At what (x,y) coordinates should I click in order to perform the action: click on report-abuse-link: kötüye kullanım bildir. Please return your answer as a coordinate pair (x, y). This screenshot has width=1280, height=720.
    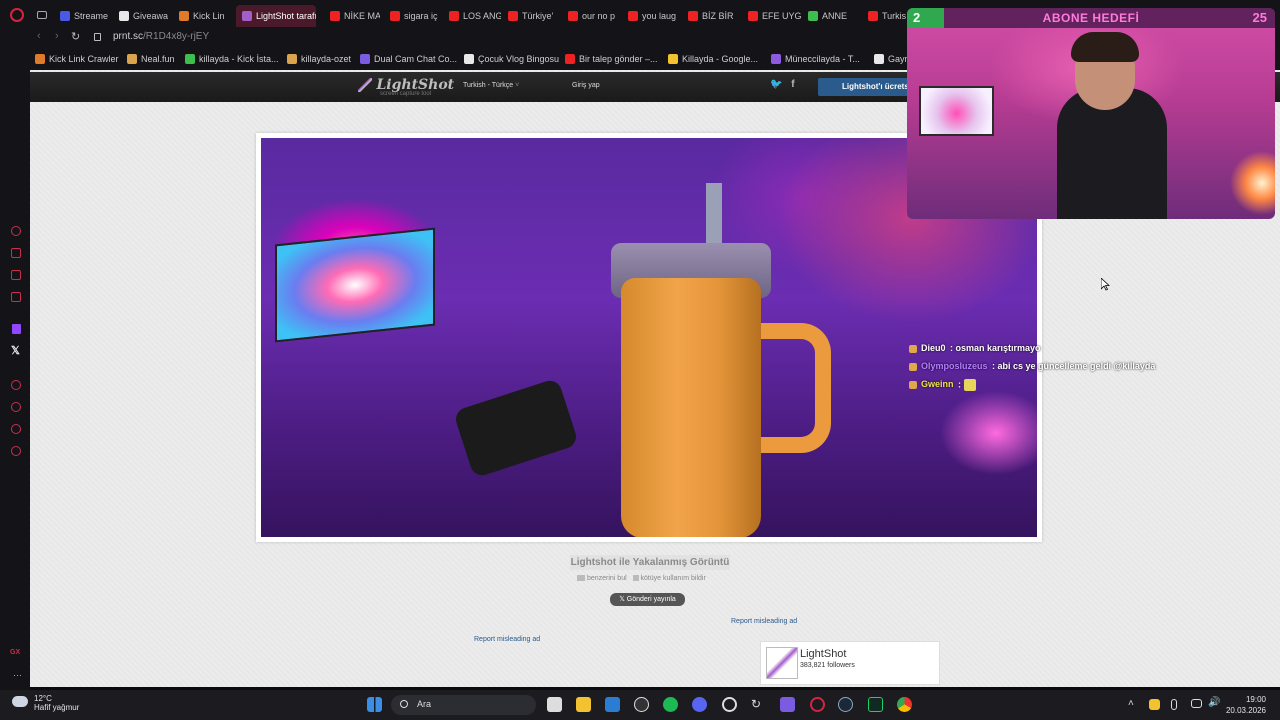
    Looking at the image, I should click on (672, 578).